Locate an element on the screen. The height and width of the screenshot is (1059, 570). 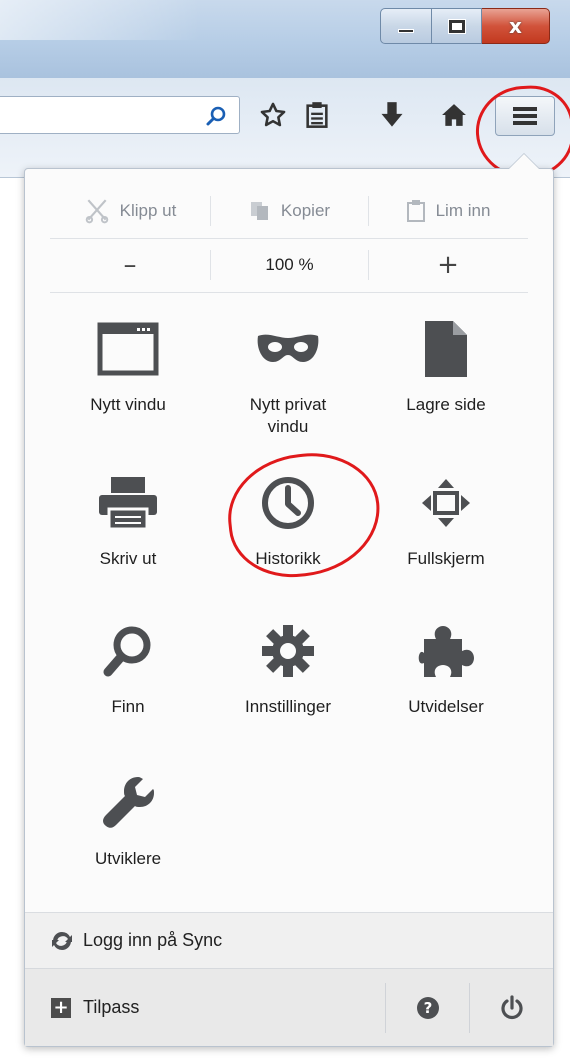
zoom-level: 100 % is located at coordinates (289, 264).